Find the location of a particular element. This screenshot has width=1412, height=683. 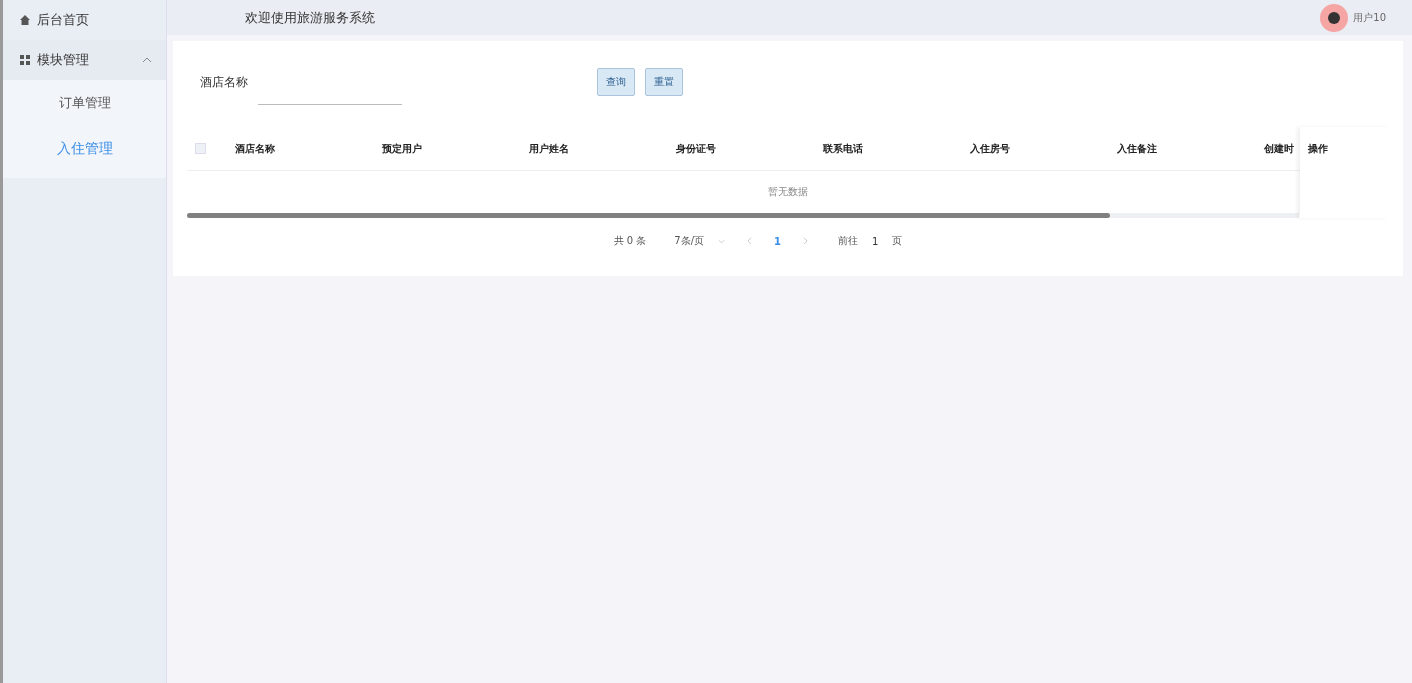

empty-message: 暂无数据 is located at coordinates (788, 192).